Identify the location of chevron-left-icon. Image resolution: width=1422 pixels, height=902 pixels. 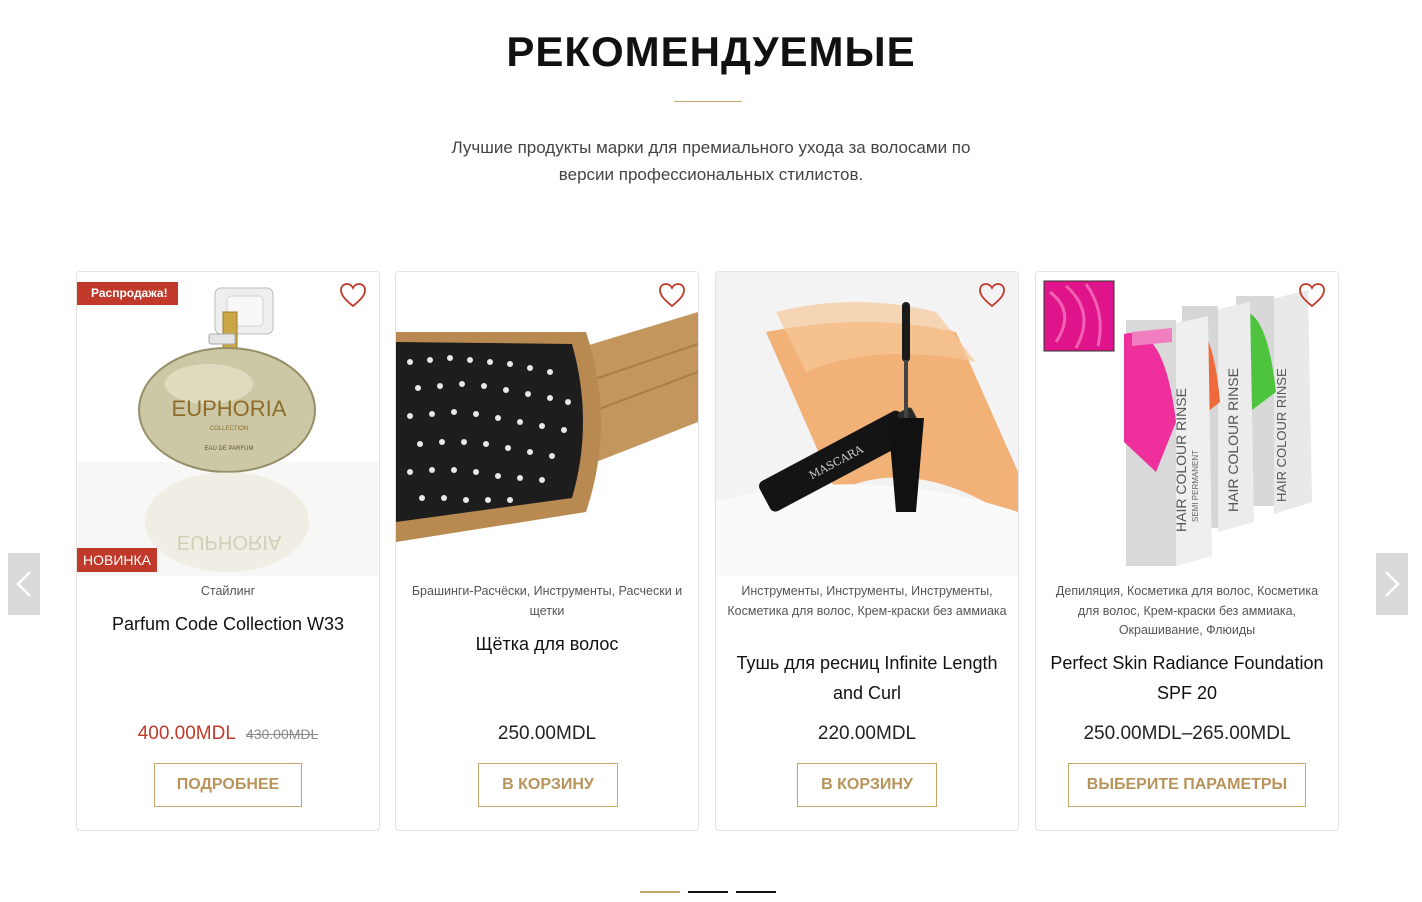
(23, 584).